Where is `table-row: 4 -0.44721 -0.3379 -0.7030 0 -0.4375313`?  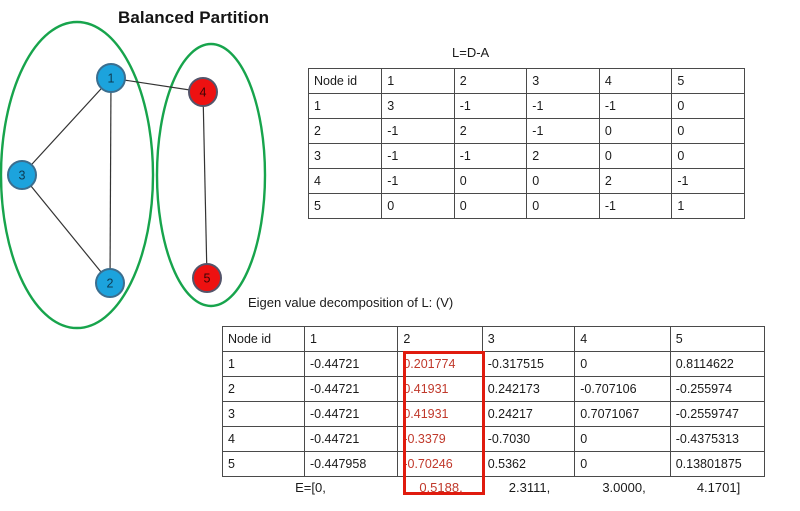
table-row: 4 -0.44721 -0.3379 -0.7030 0 -0.4375313 is located at coordinates (494, 439).